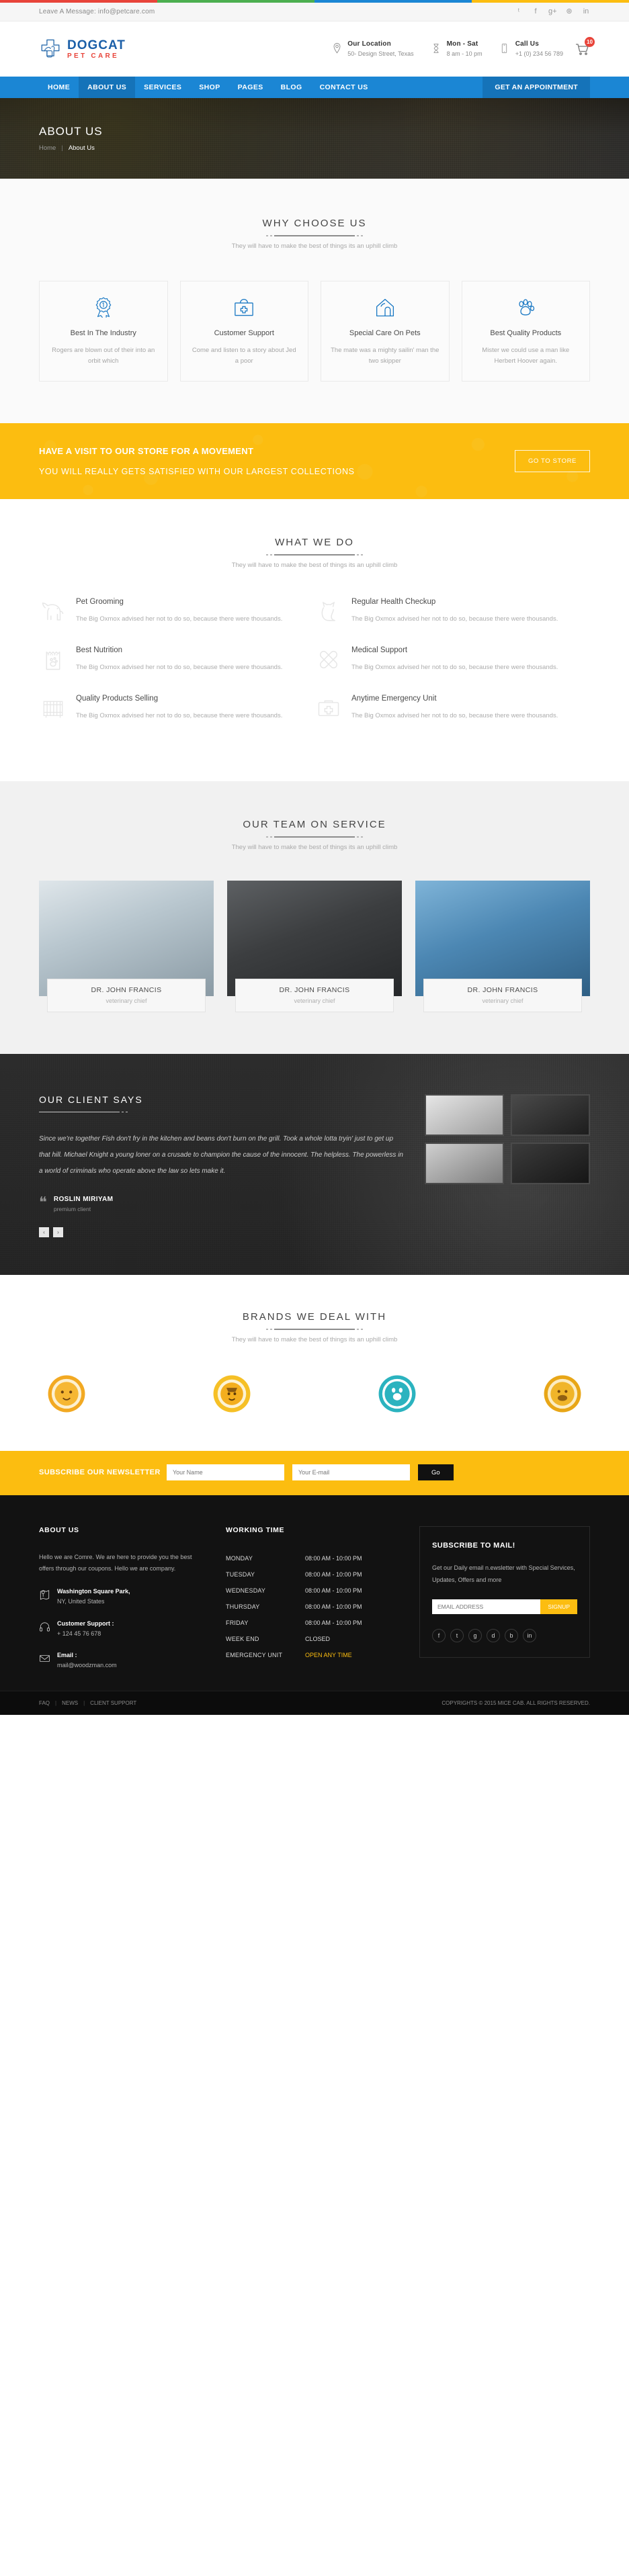 Image resolution: width=629 pixels, height=2576 pixels. I want to click on footer-contact-value: NY, United States, so click(81, 1602).